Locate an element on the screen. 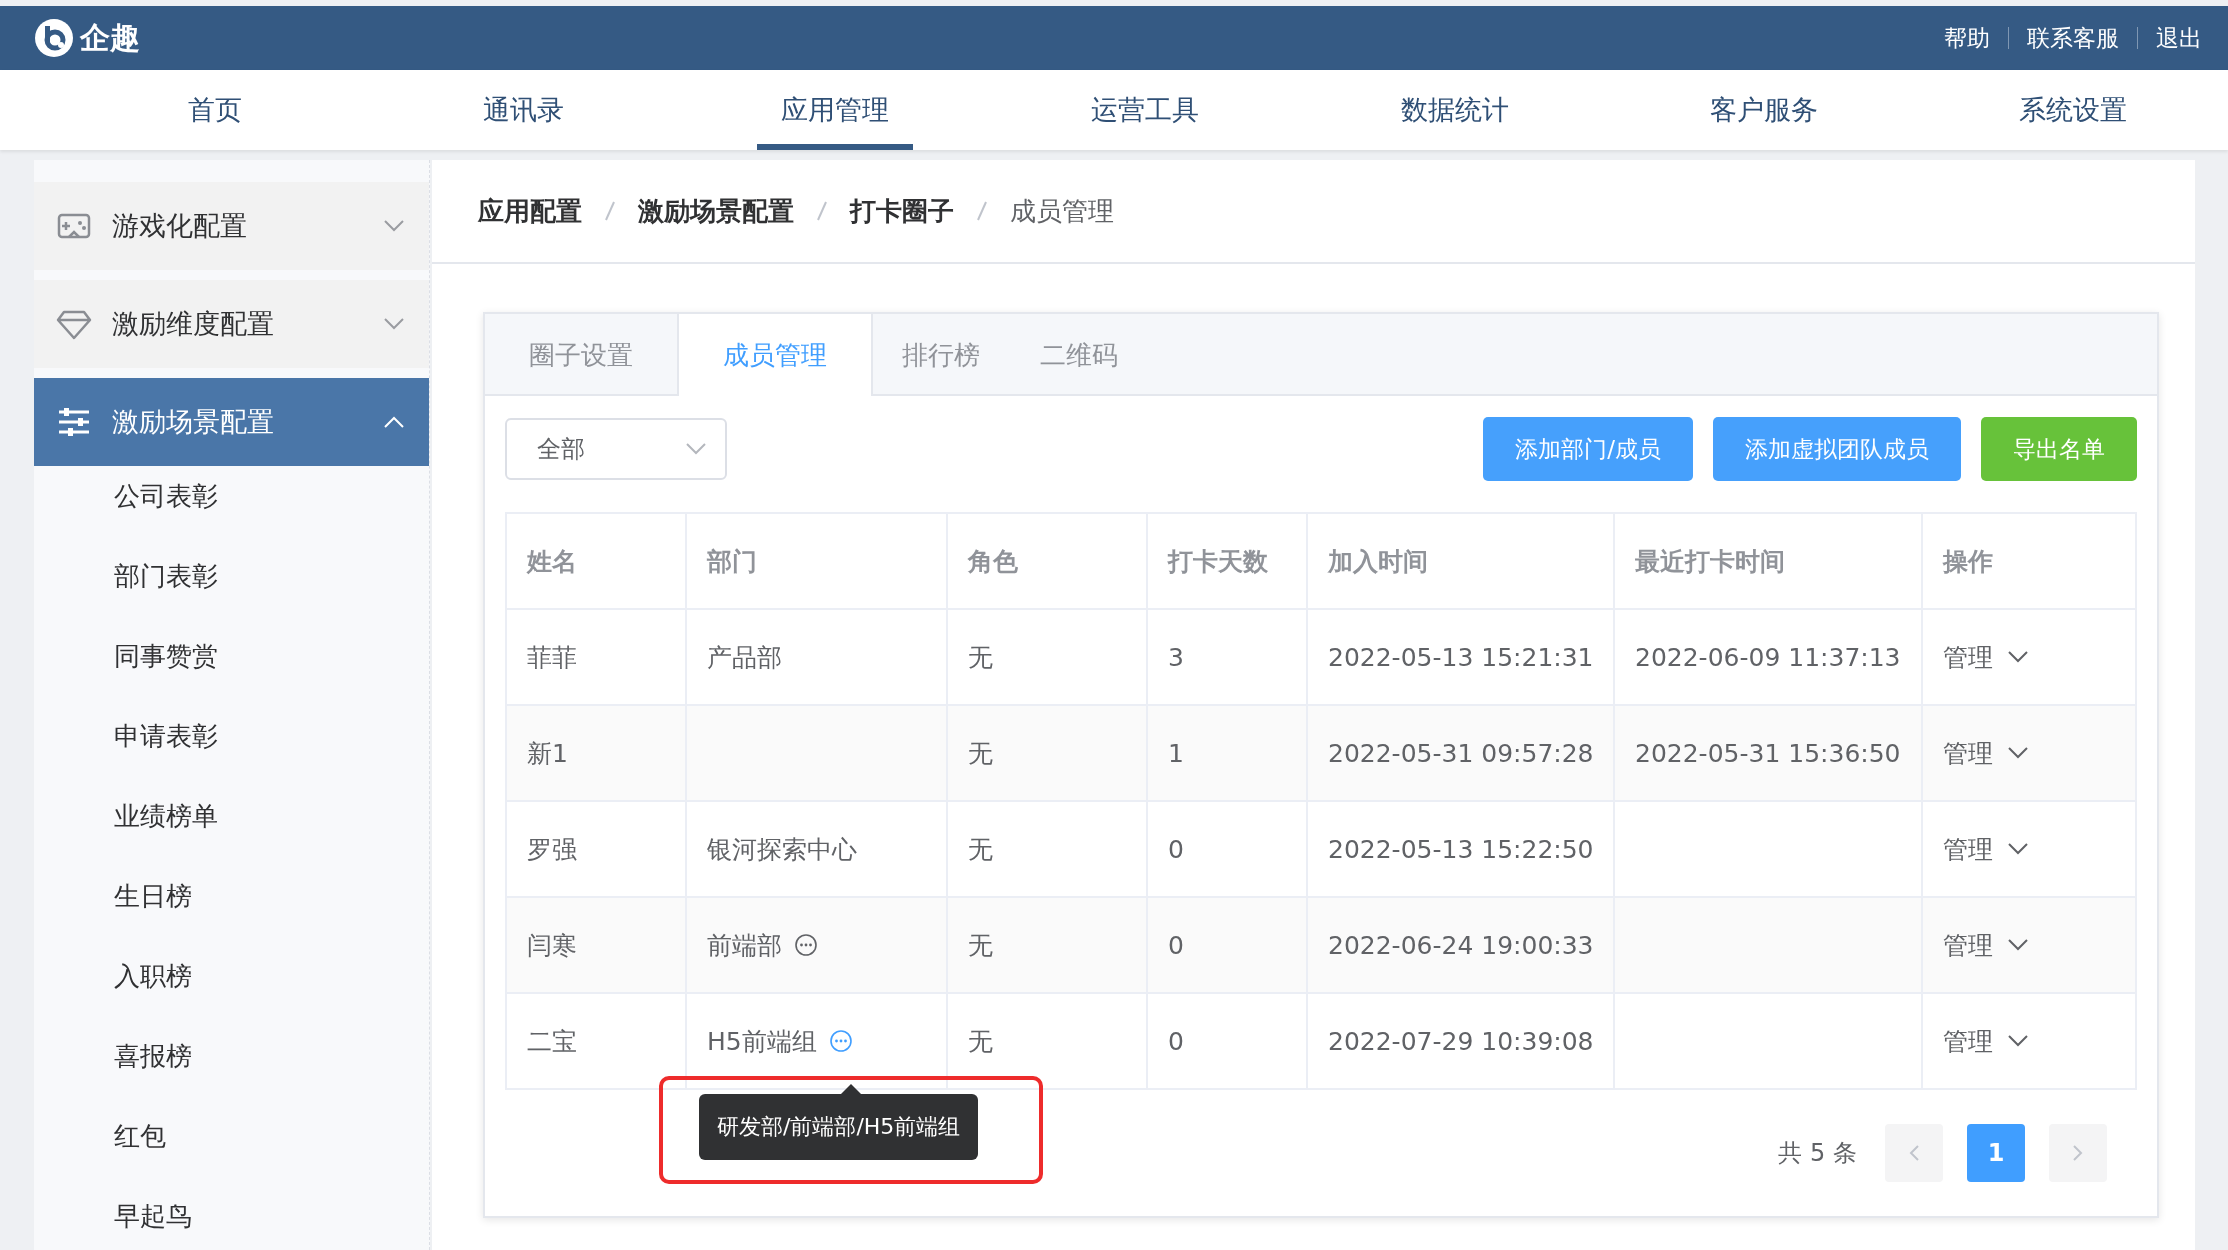 This screenshot has height=1250, width=2228. table-cell: 1 is located at coordinates (1176, 753).